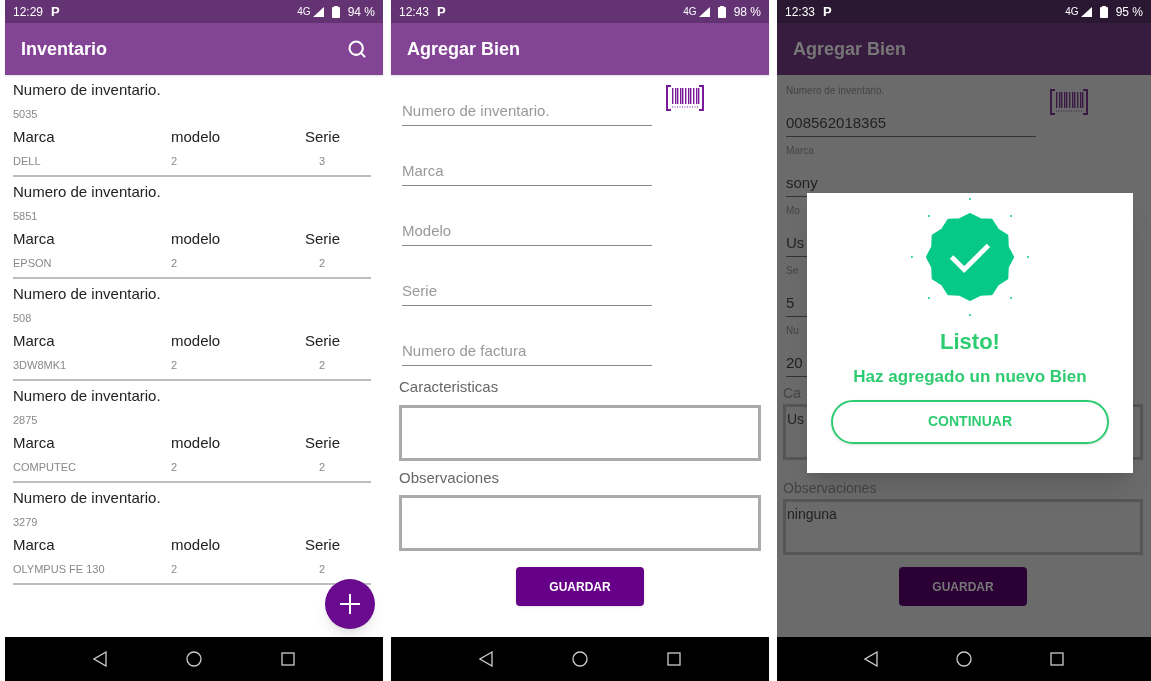 This screenshot has height=681, width=1151. I want to click on search-icon, so click(357, 49).